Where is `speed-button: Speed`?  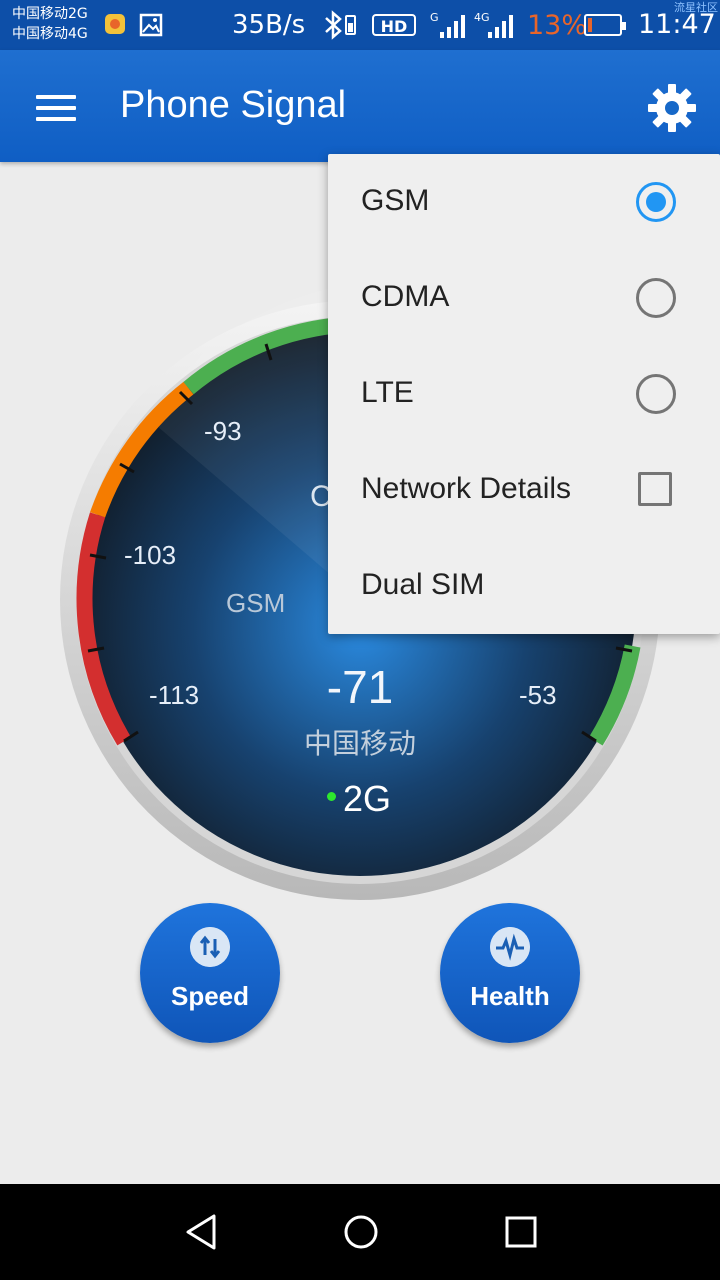 speed-button: Speed is located at coordinates (210, 973).